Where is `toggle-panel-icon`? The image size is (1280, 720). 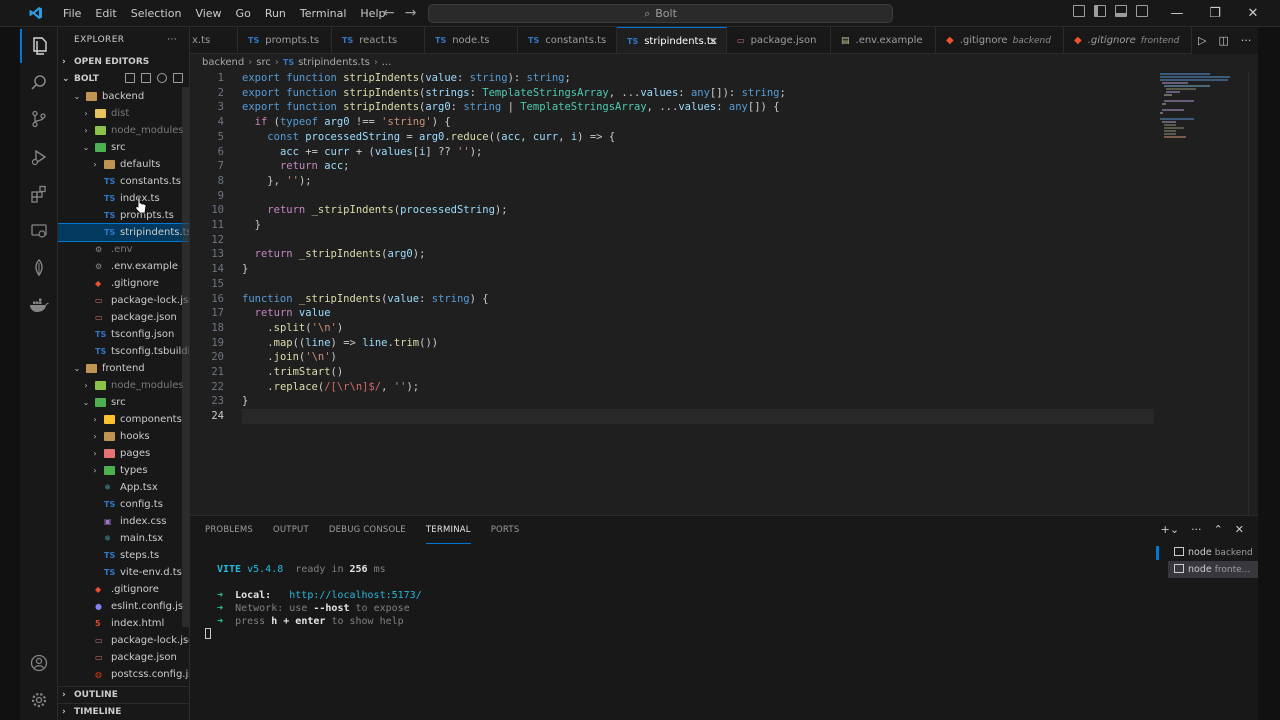
toggle-panel-icon is located at coordinates (1121, 11).